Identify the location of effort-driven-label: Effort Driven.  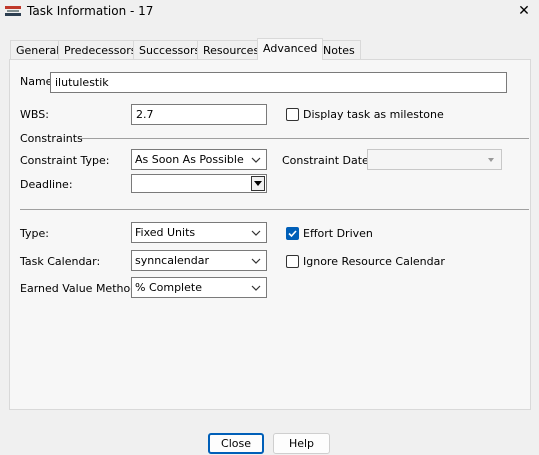
(338, 233).